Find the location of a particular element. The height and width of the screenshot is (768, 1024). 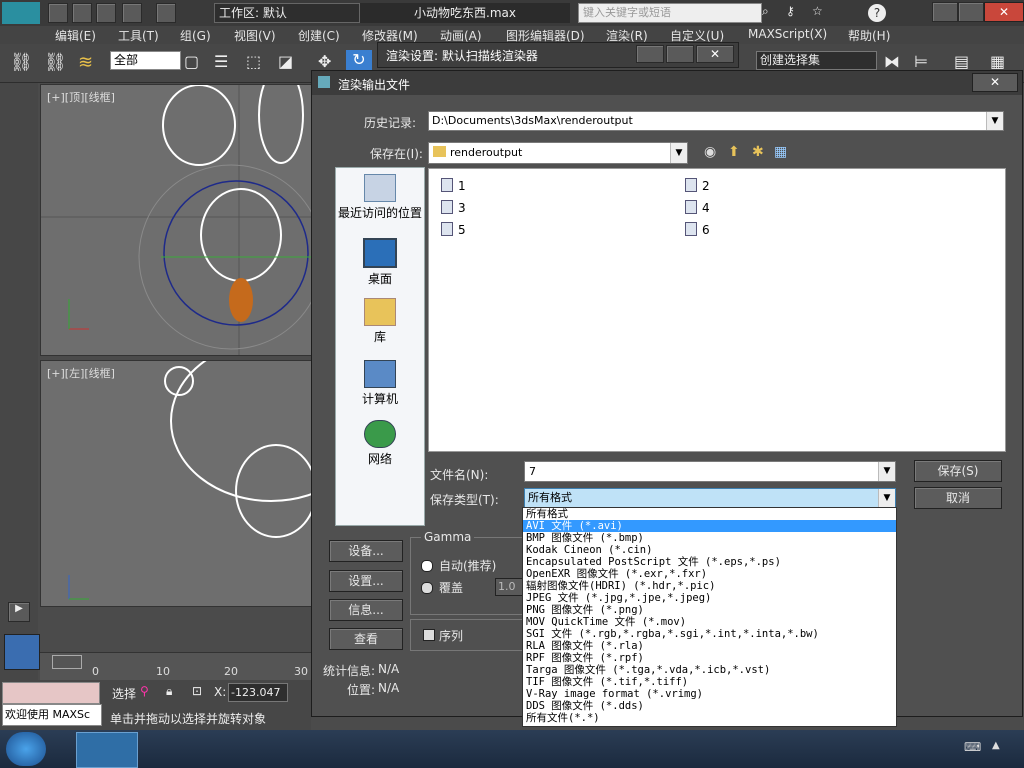

tray-arrow-icon: ▲ is located at coordinates (999, 747).